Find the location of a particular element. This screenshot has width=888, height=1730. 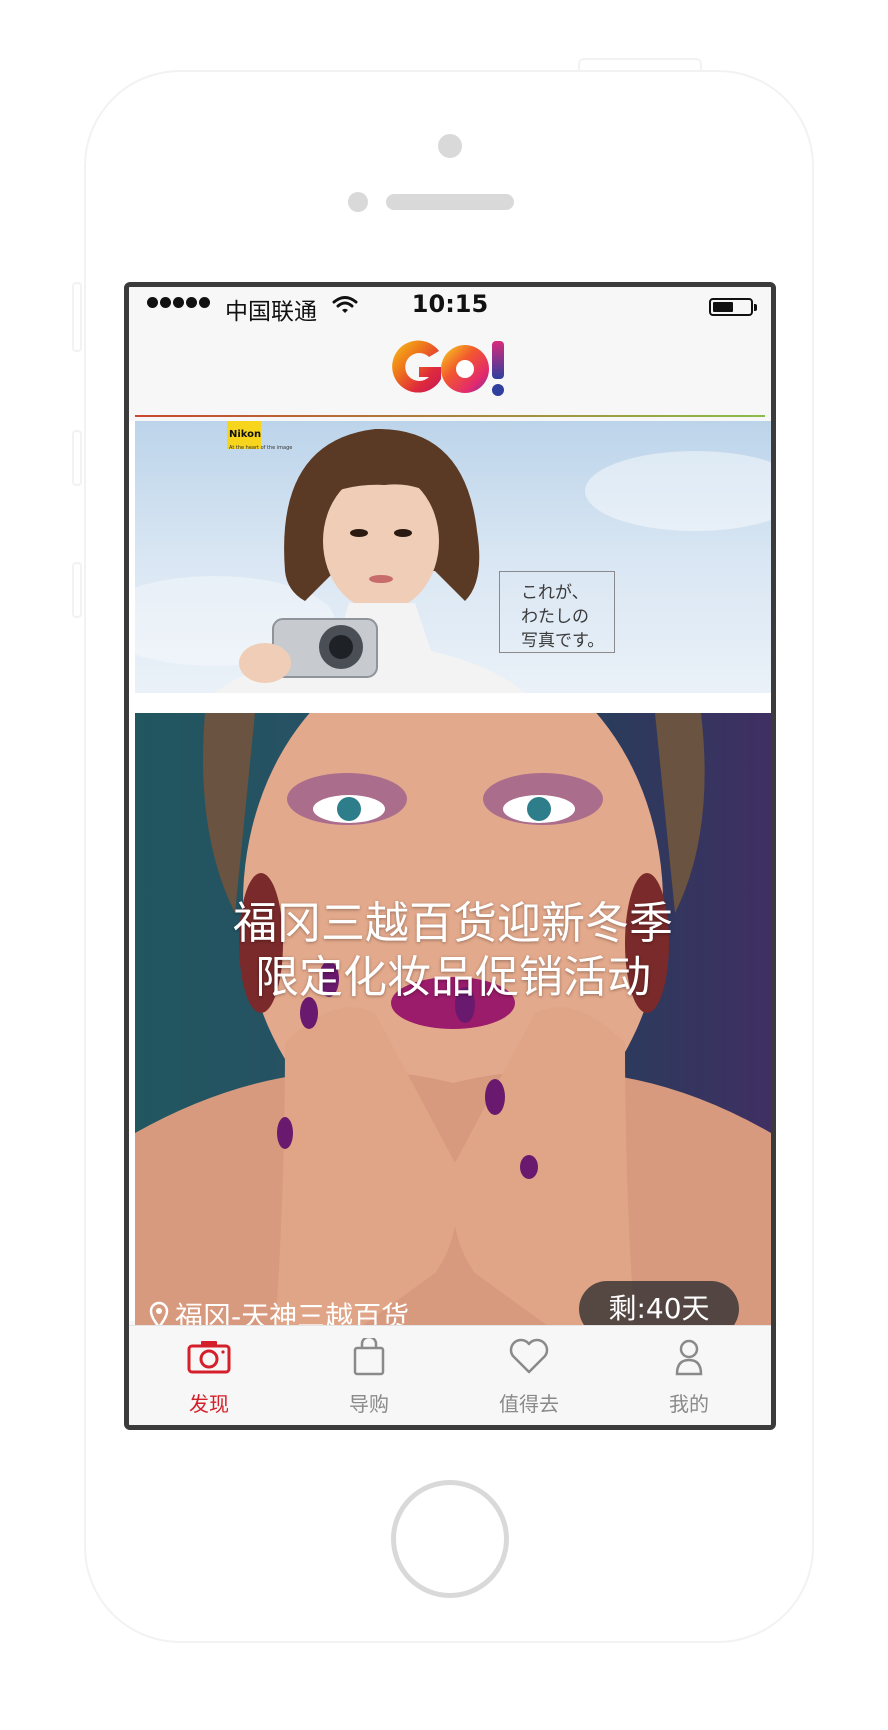

promo-title-line-2: 限定化妆品促销活动 is located at coordinates (453, 977).